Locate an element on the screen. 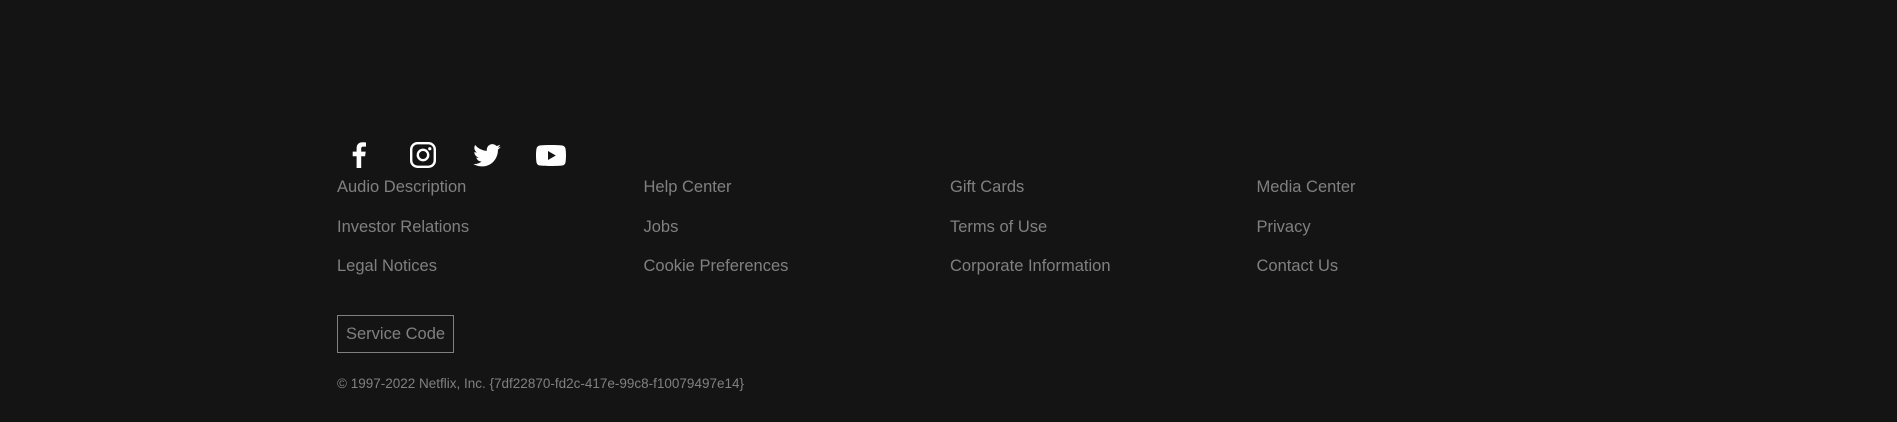 The image size is (1897, 422). twitter-icon is located at coordinates (487, 154).